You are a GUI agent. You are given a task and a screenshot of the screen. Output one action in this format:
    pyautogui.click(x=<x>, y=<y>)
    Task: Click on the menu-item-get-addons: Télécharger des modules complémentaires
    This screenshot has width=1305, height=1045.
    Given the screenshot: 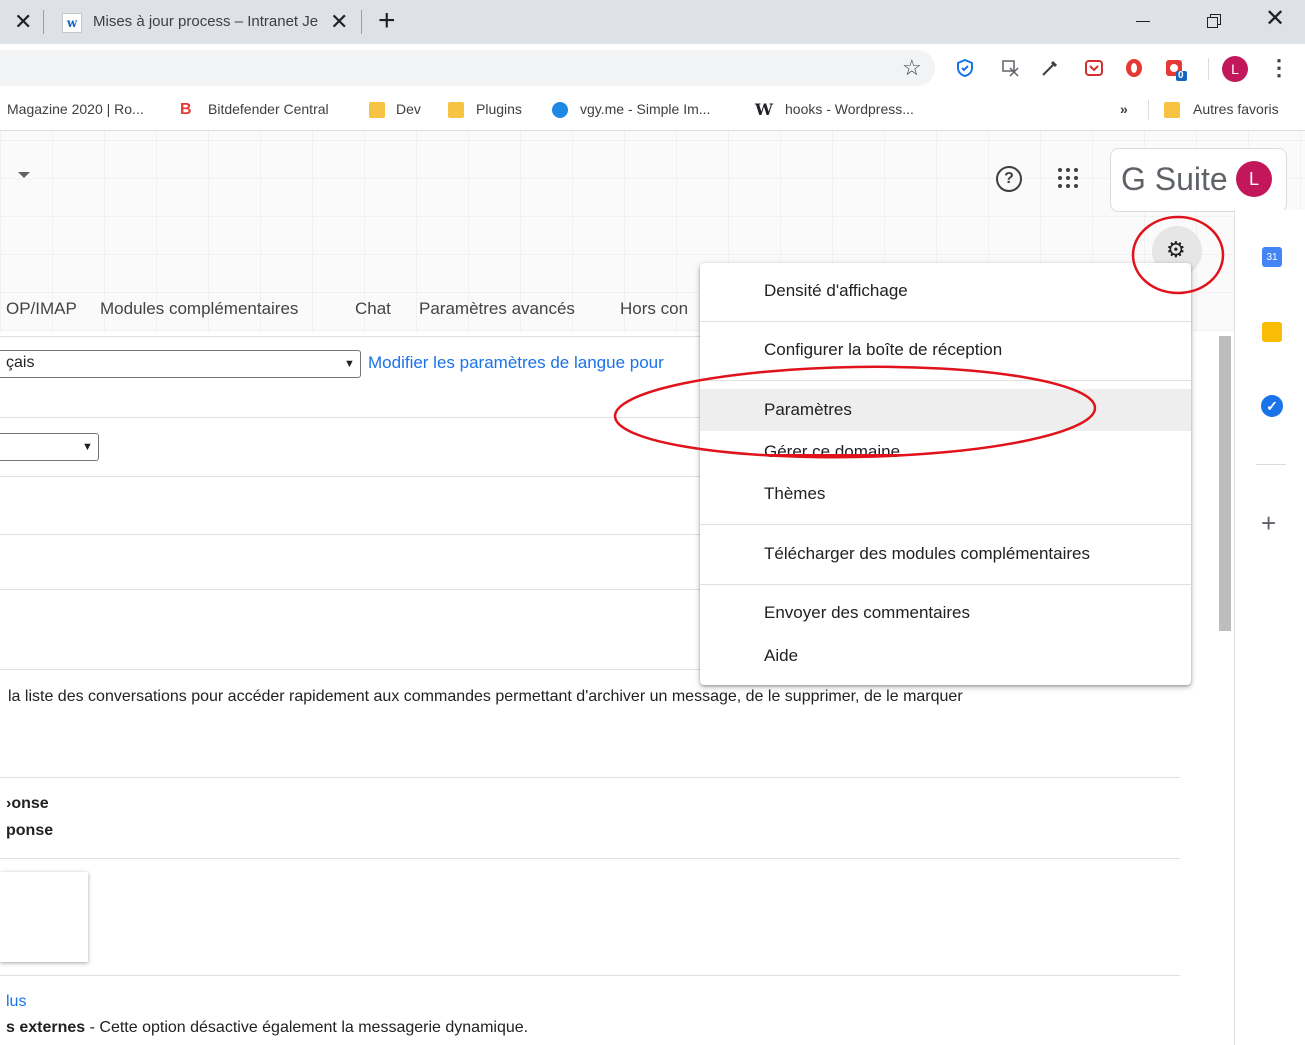 What is the action you would take?
    pyautogui.click(x=927, y=554)
    